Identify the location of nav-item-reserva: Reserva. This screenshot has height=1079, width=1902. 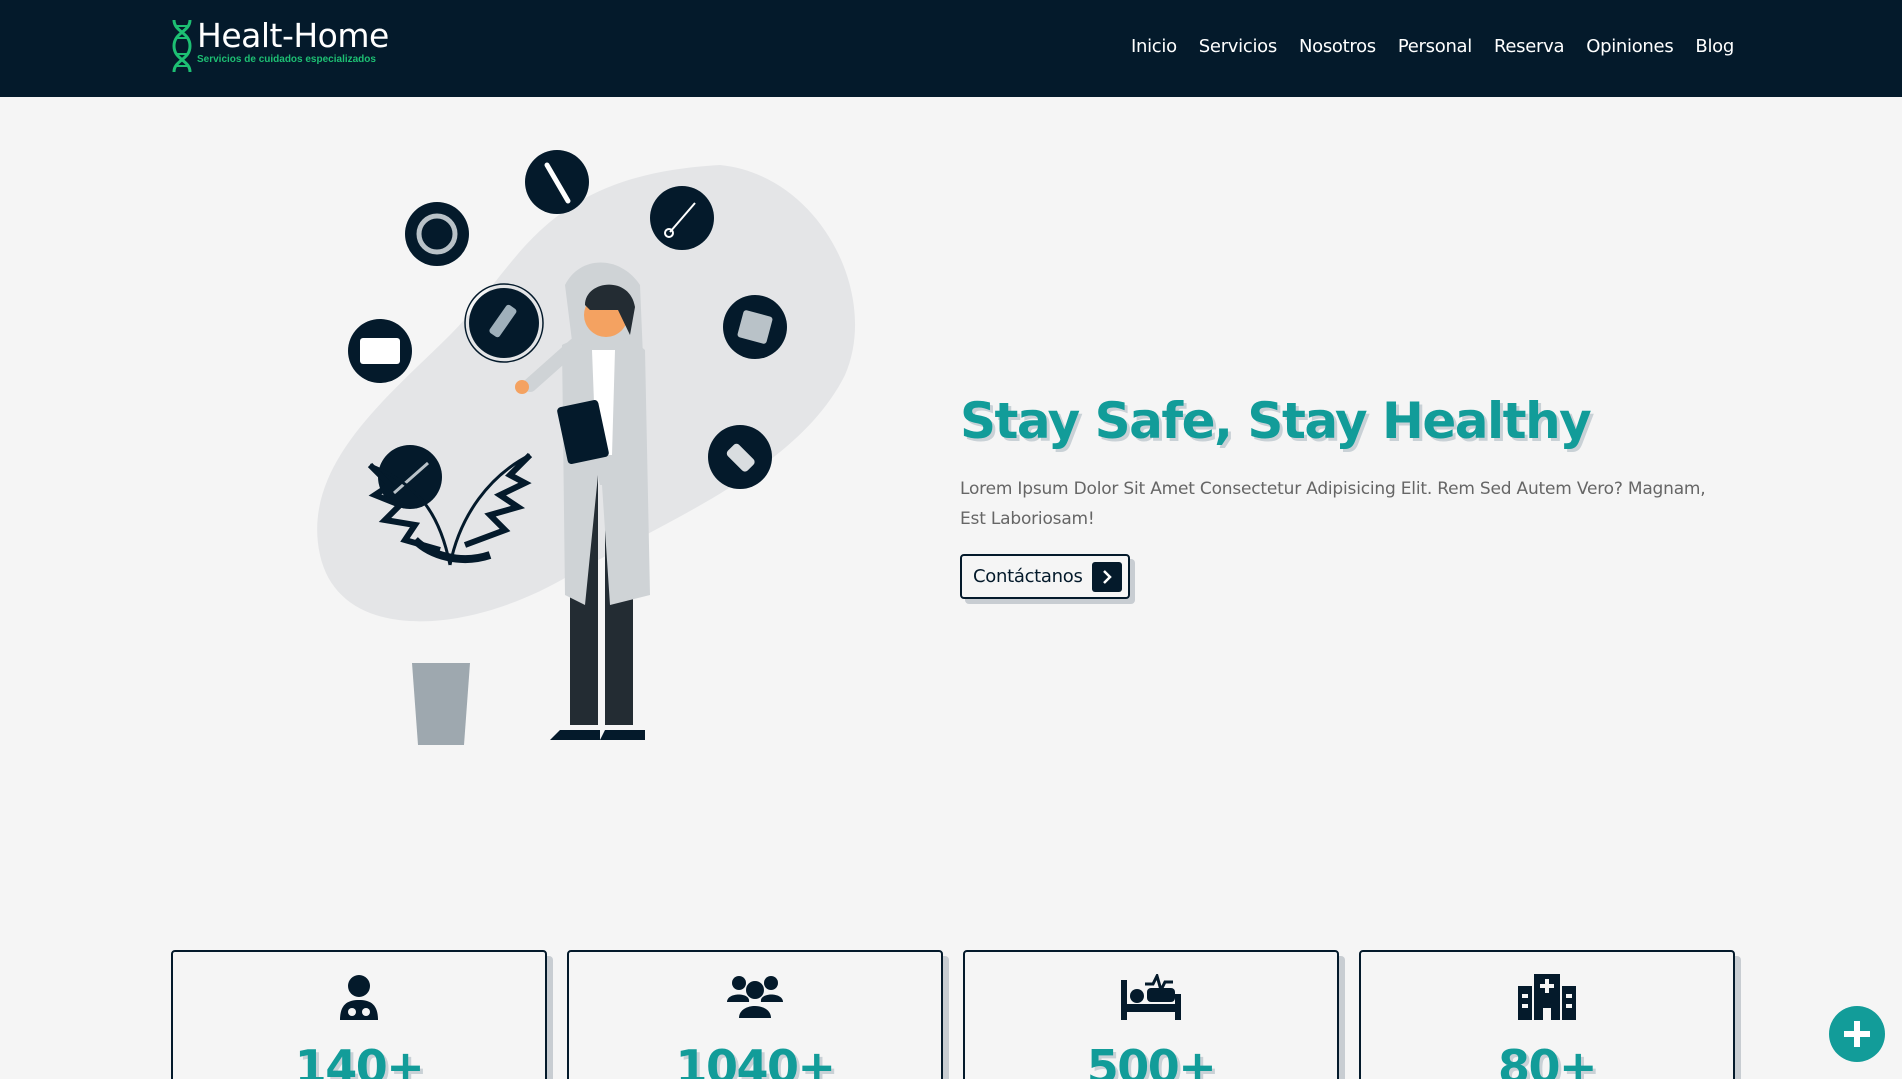
(1529, 46).